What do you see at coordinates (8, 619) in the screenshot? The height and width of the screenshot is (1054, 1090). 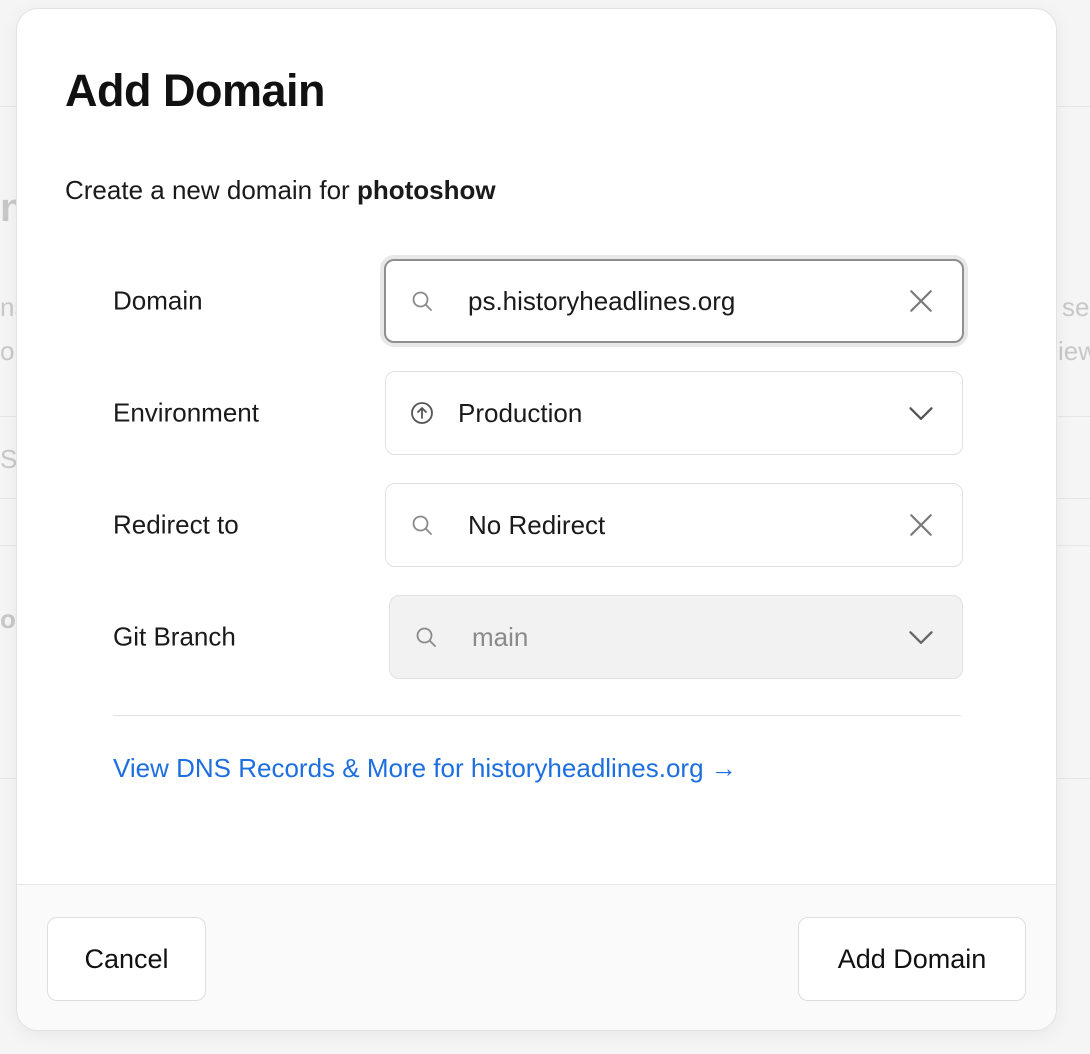 I see `background-text-fragment: o` at bounding box center [8, 619].